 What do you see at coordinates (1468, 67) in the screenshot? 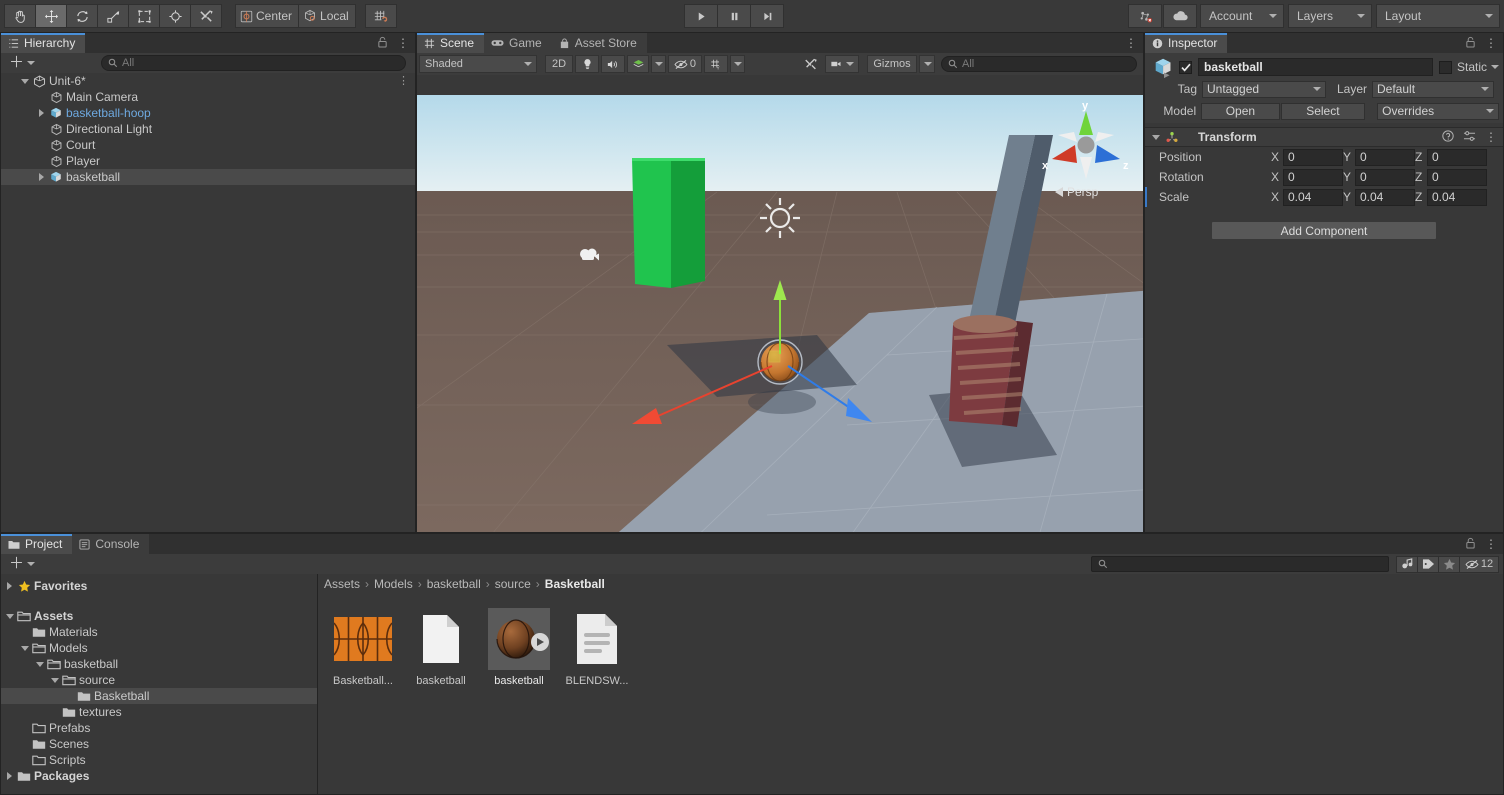
I see `static-toggle: Static` at bounding box center [1468, 67].